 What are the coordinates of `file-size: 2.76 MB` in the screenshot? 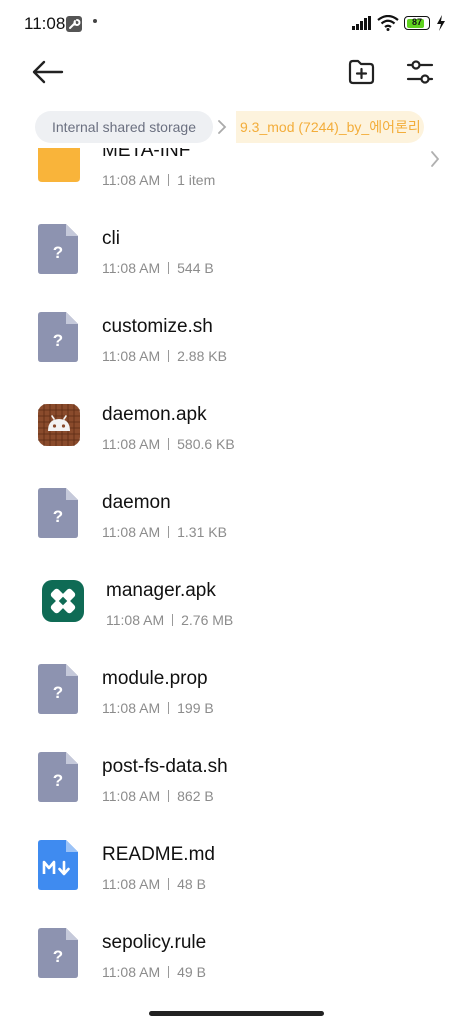 It's located at (207, 620).